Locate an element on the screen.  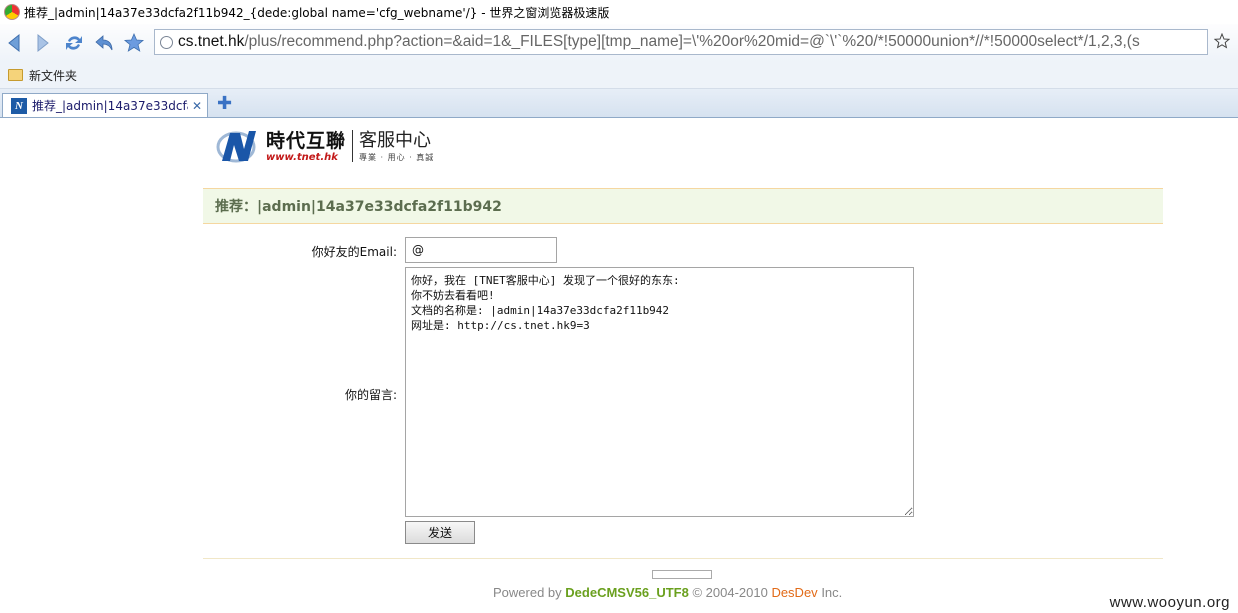
new-tab-plus-icon: ✚ is located at coordinates (224, 104).